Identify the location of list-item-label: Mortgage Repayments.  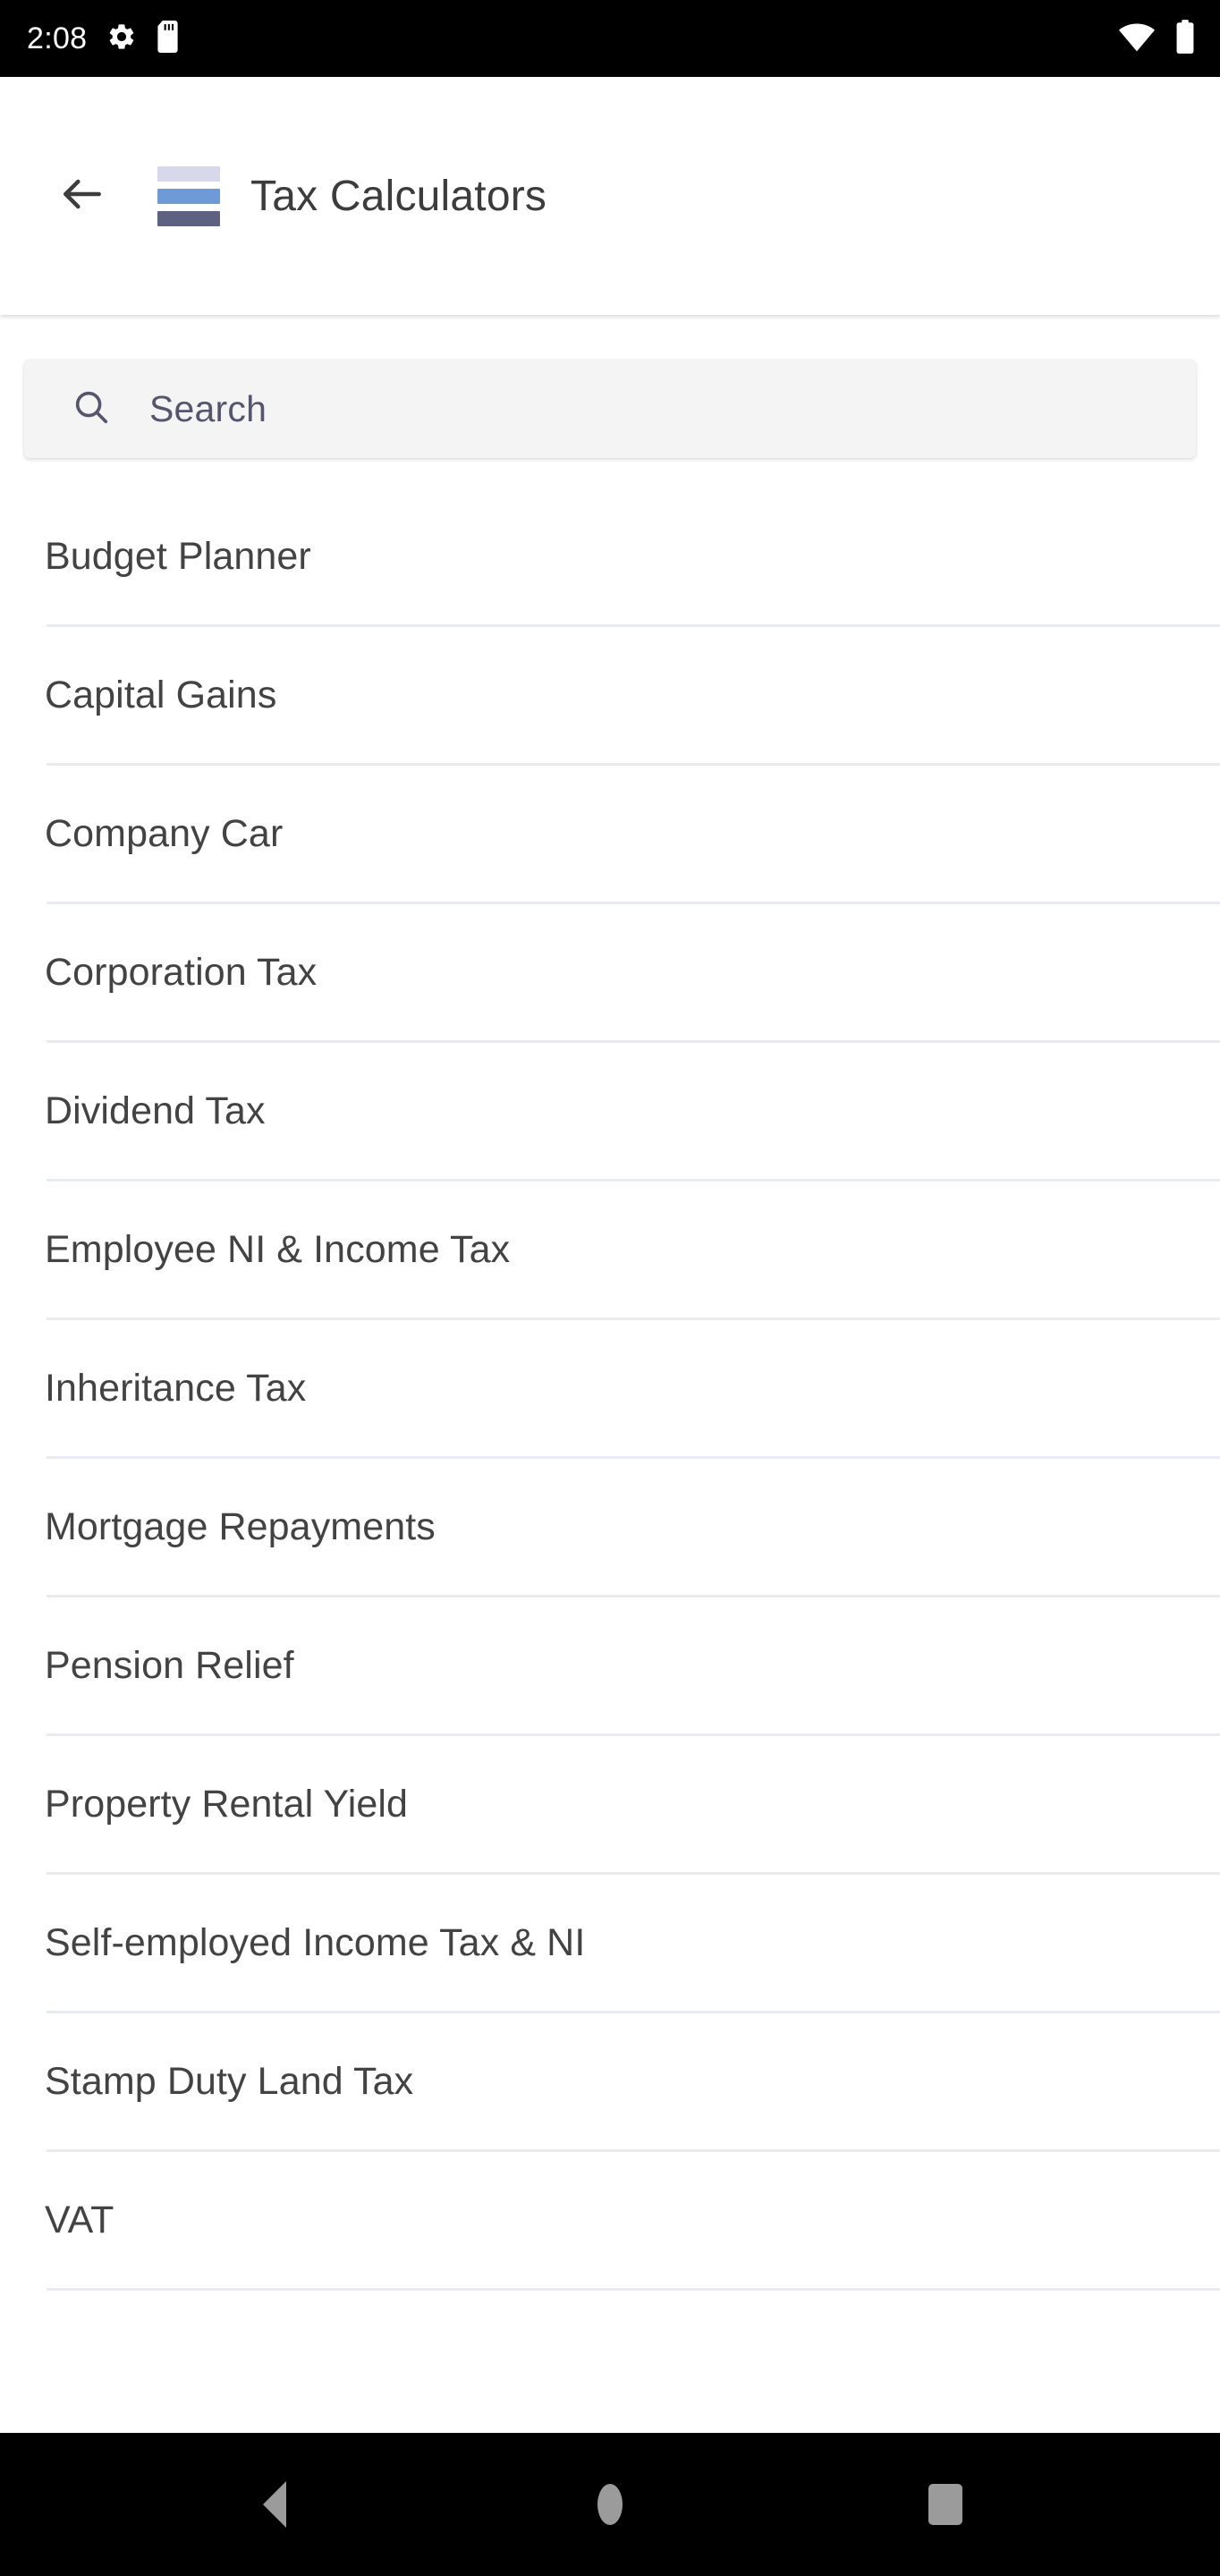
(241, 1526).